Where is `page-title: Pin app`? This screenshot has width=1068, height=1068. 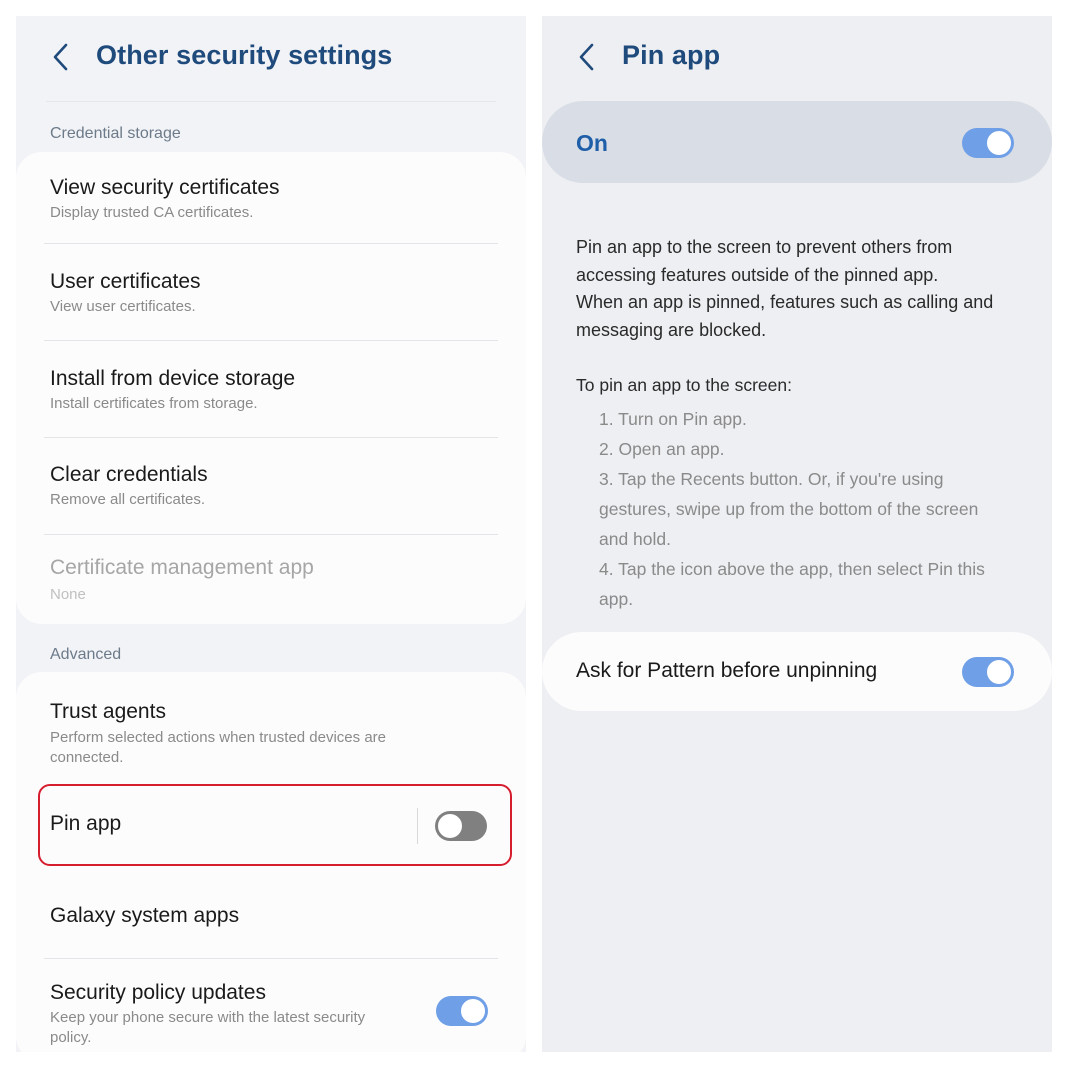
page-title: Pin app is located at coordinates (671, 55).